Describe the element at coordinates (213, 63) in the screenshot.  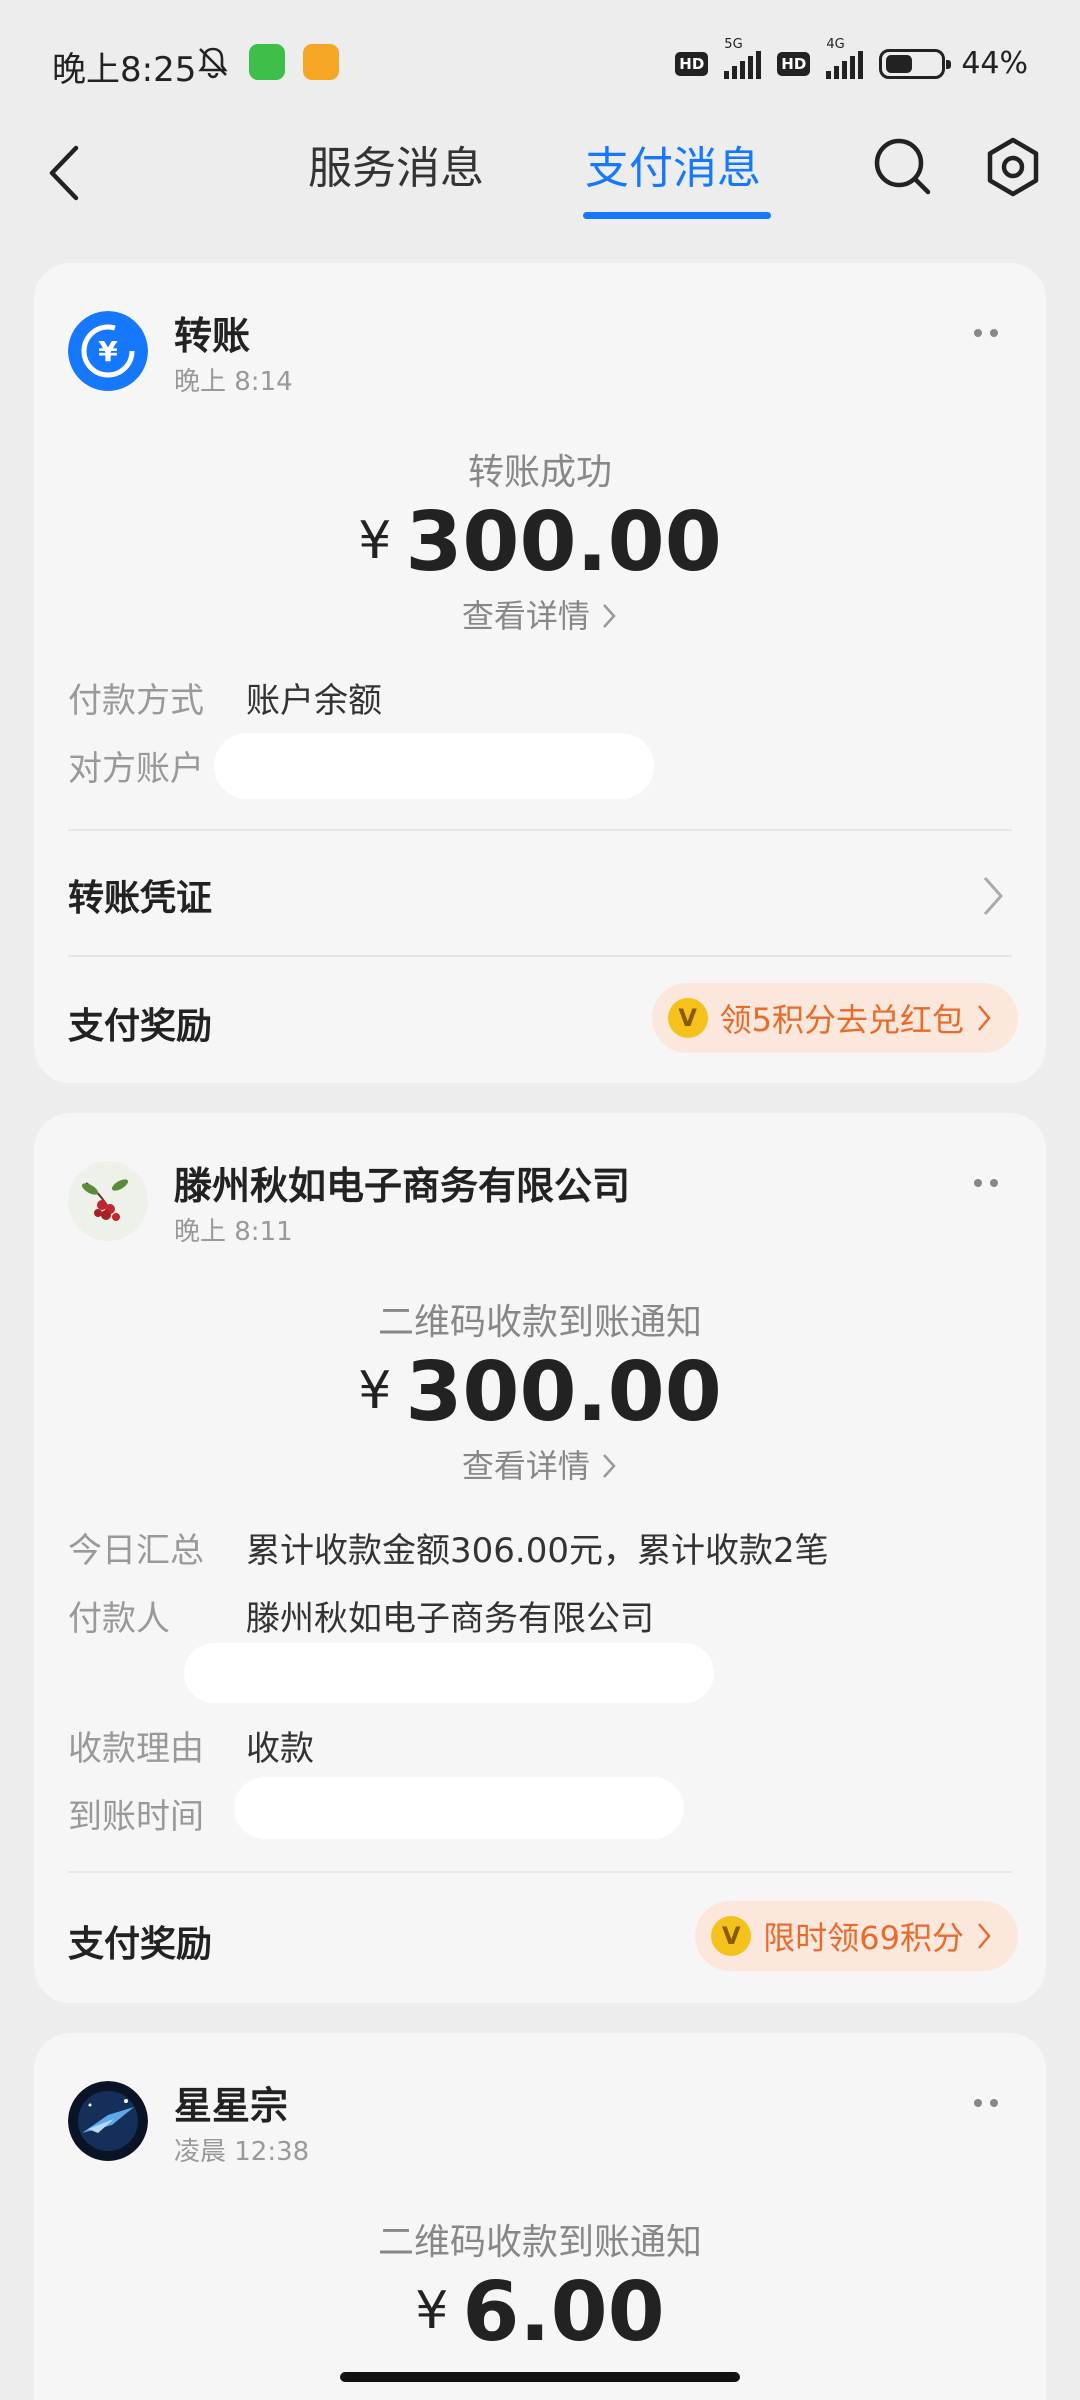
I see `bell-muted-icon` at that location.